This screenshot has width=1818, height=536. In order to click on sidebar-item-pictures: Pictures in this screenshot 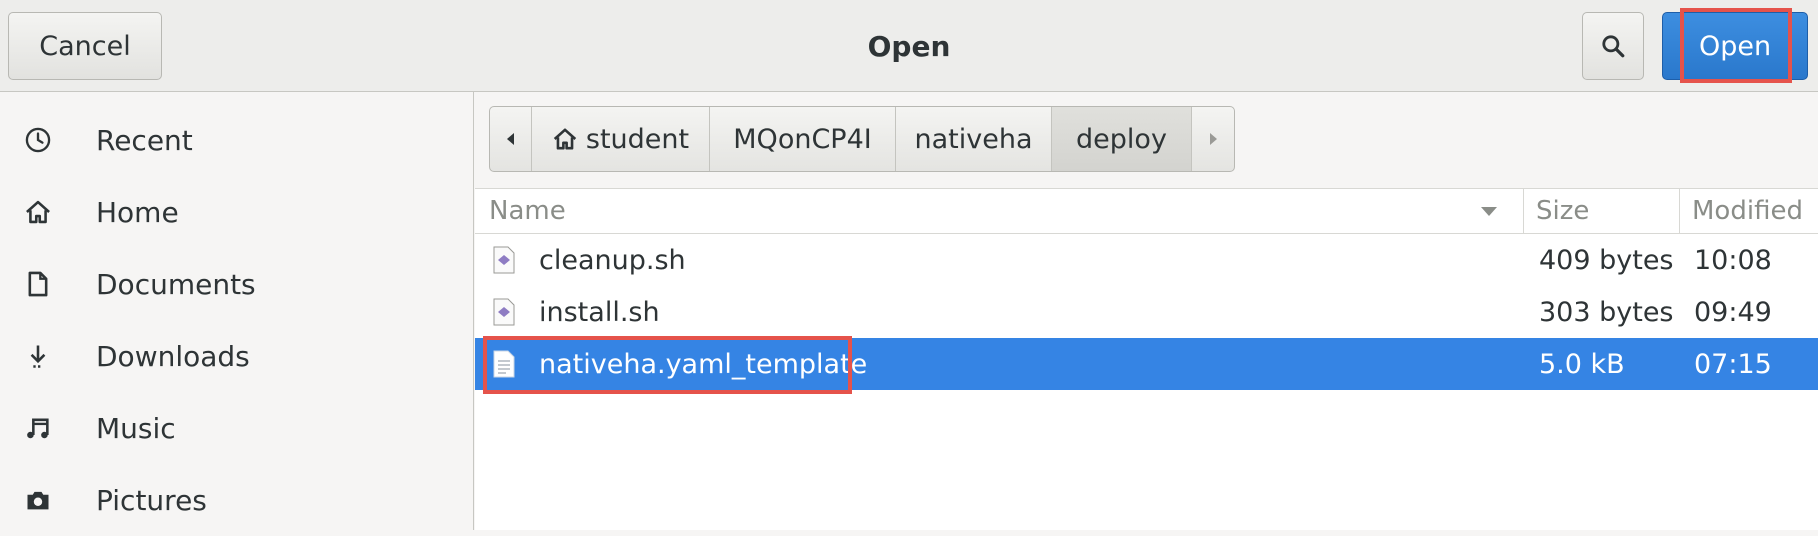, I will do `click(236, 500)`.